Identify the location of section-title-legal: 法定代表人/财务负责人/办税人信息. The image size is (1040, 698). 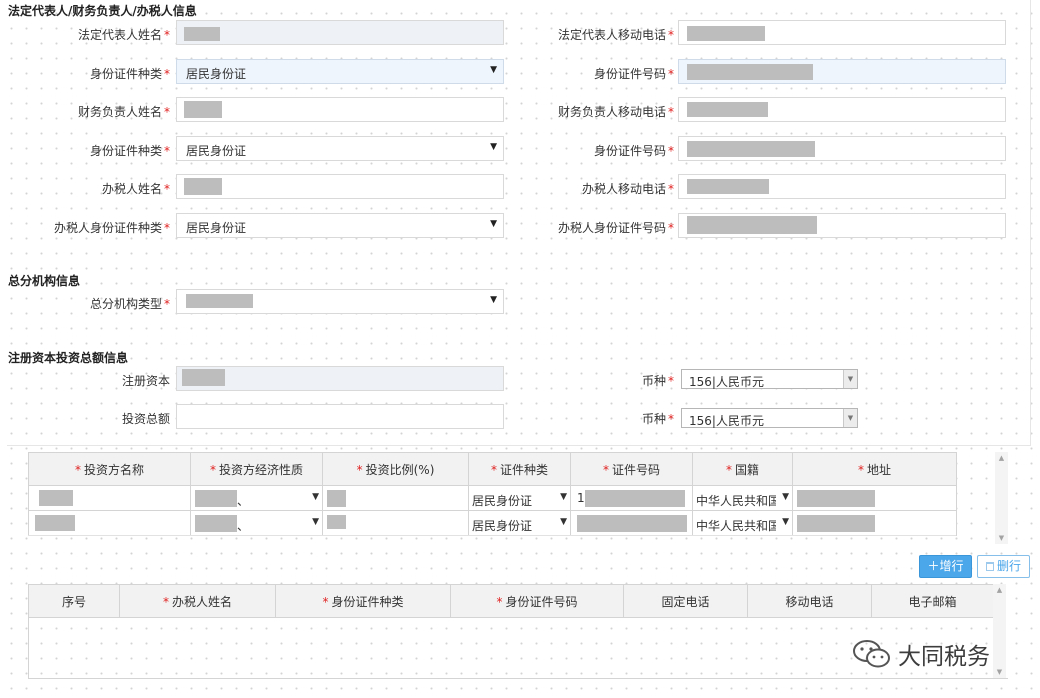
(102, 11).